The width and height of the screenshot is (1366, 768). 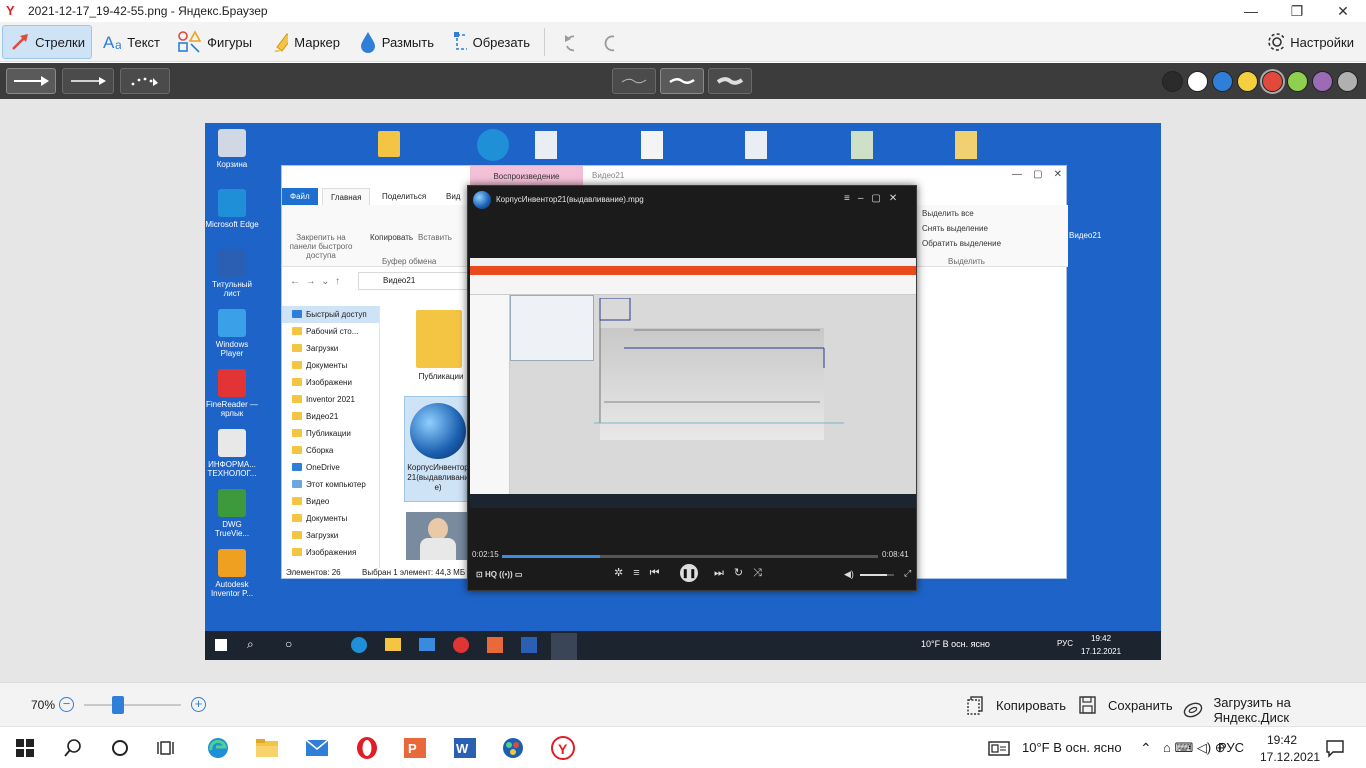 I want to click on fullscreen-icon: ⤢, so click(x=907, y=573).